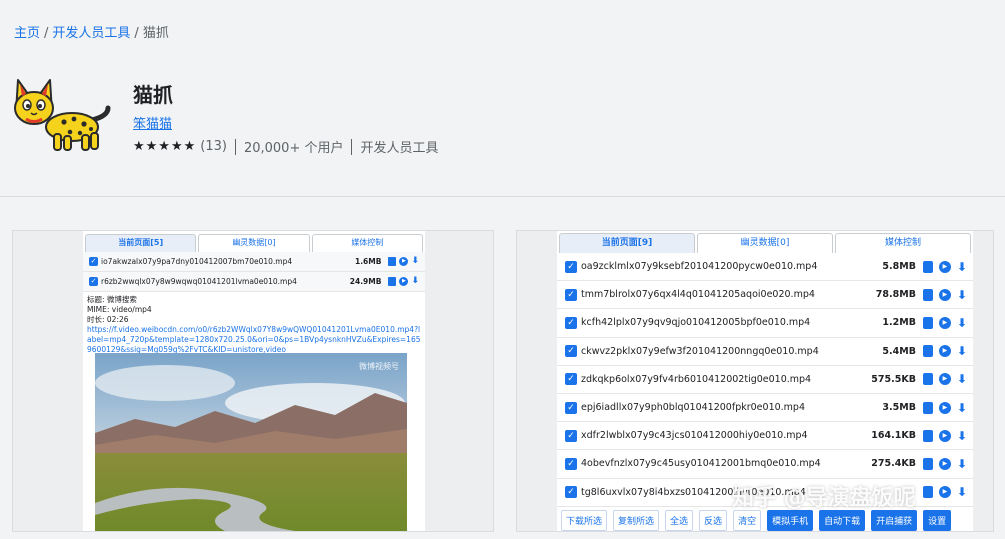 The height and width of the screenshot is (539, 1005). I want to click on rating-count: (13), so click(213, 146).